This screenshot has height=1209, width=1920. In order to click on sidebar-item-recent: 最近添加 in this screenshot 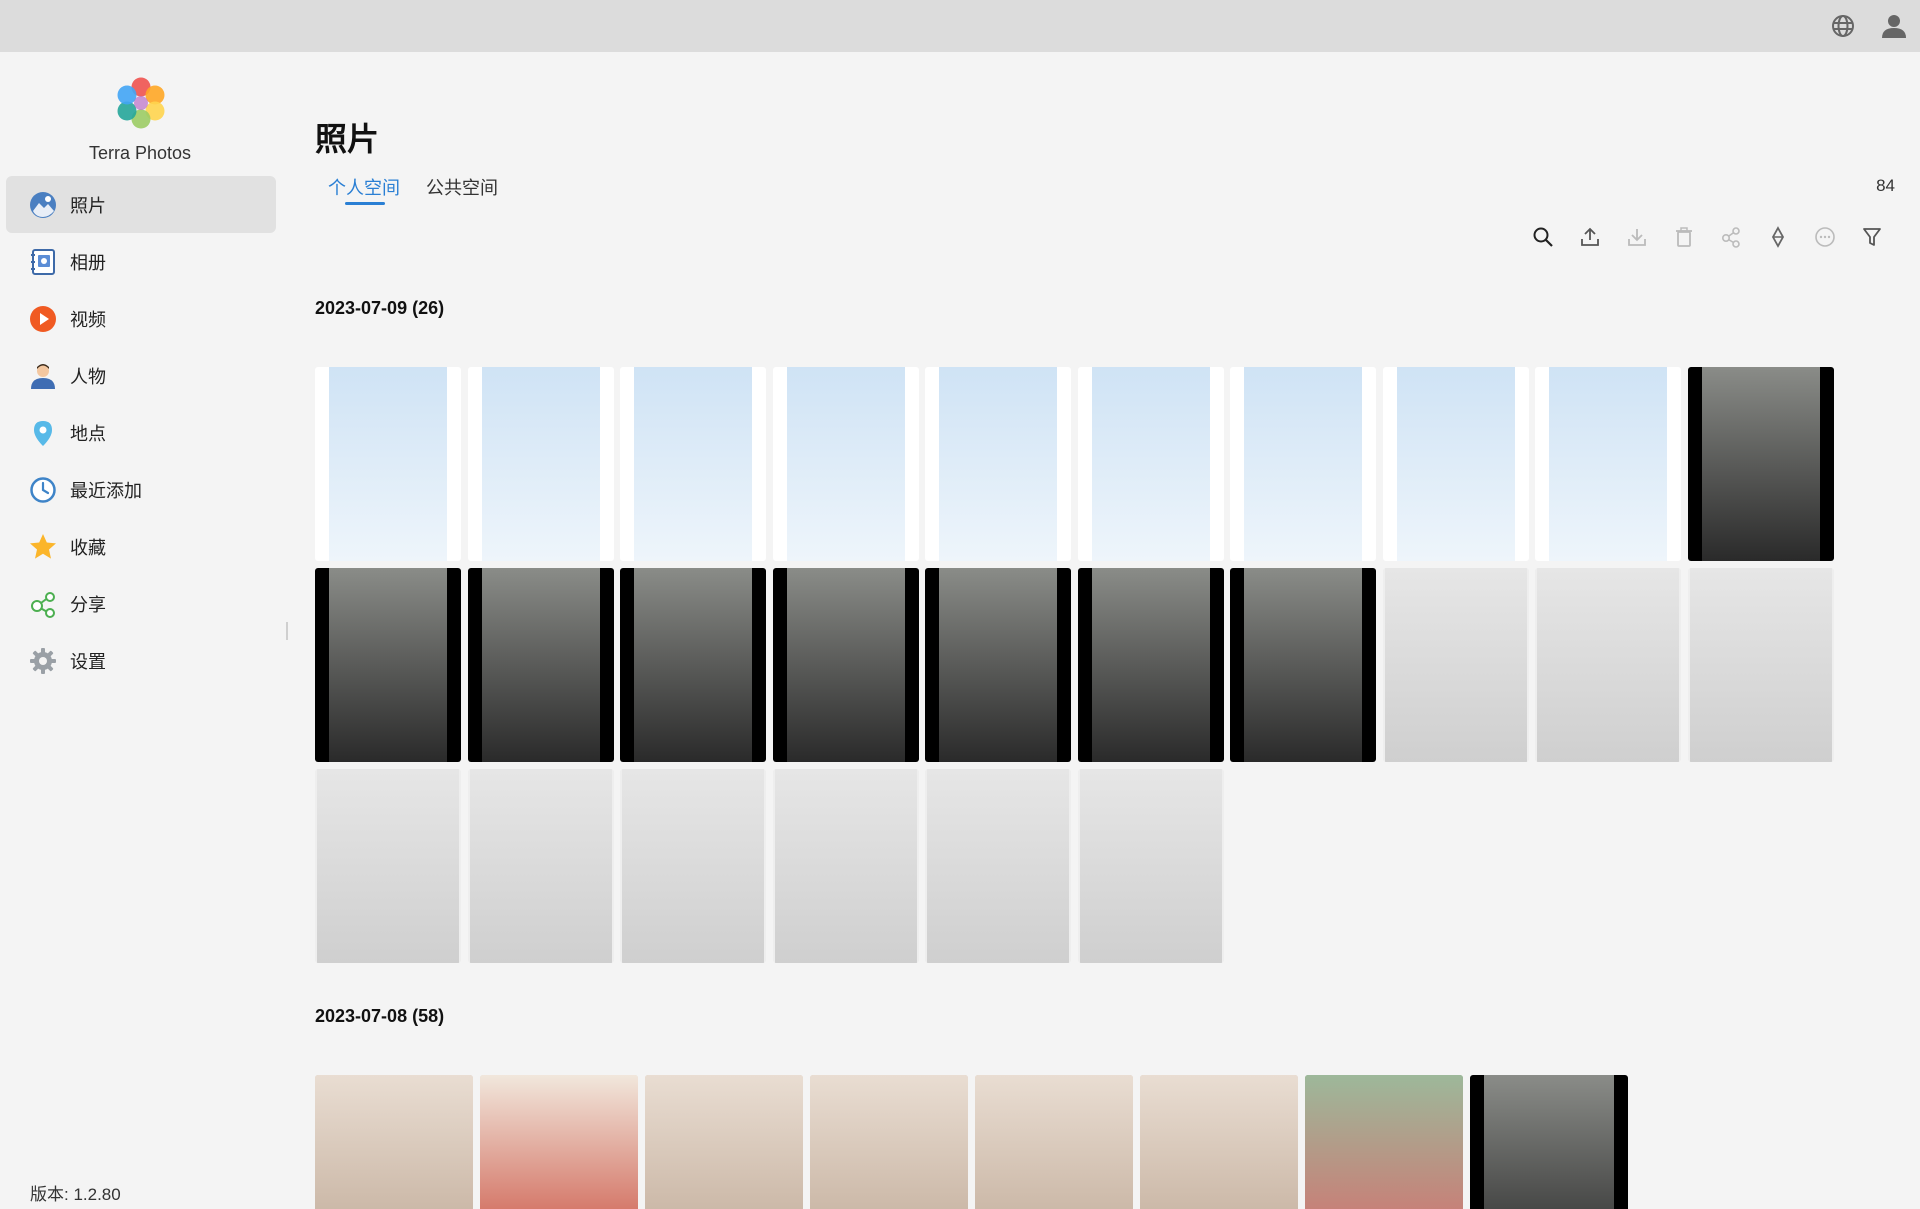, I will do `click(141, 489)`.